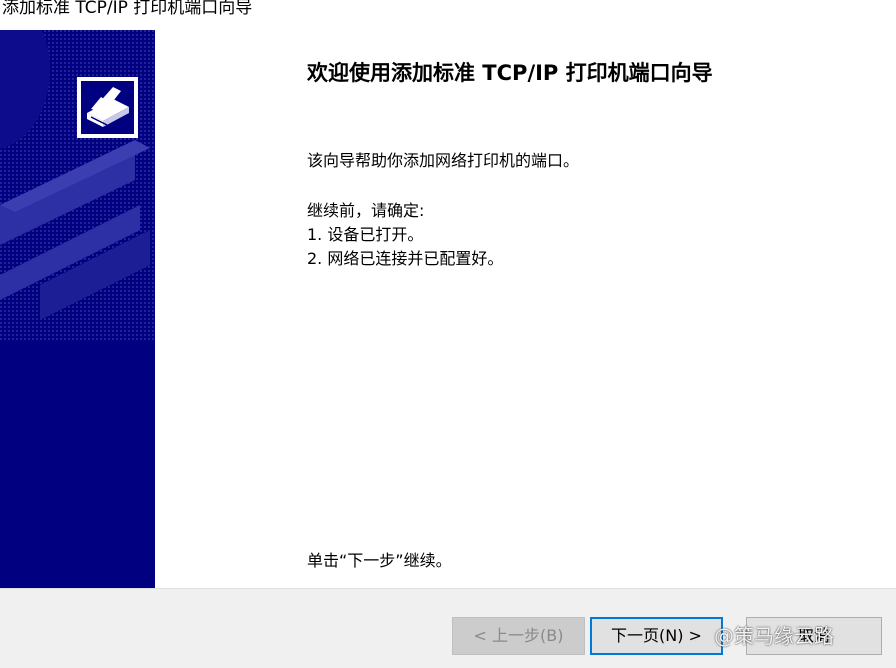 The height and width of the screenshot is (668, 896). I want to click on before-label: 继续前，请确定:, so click(366, 210).